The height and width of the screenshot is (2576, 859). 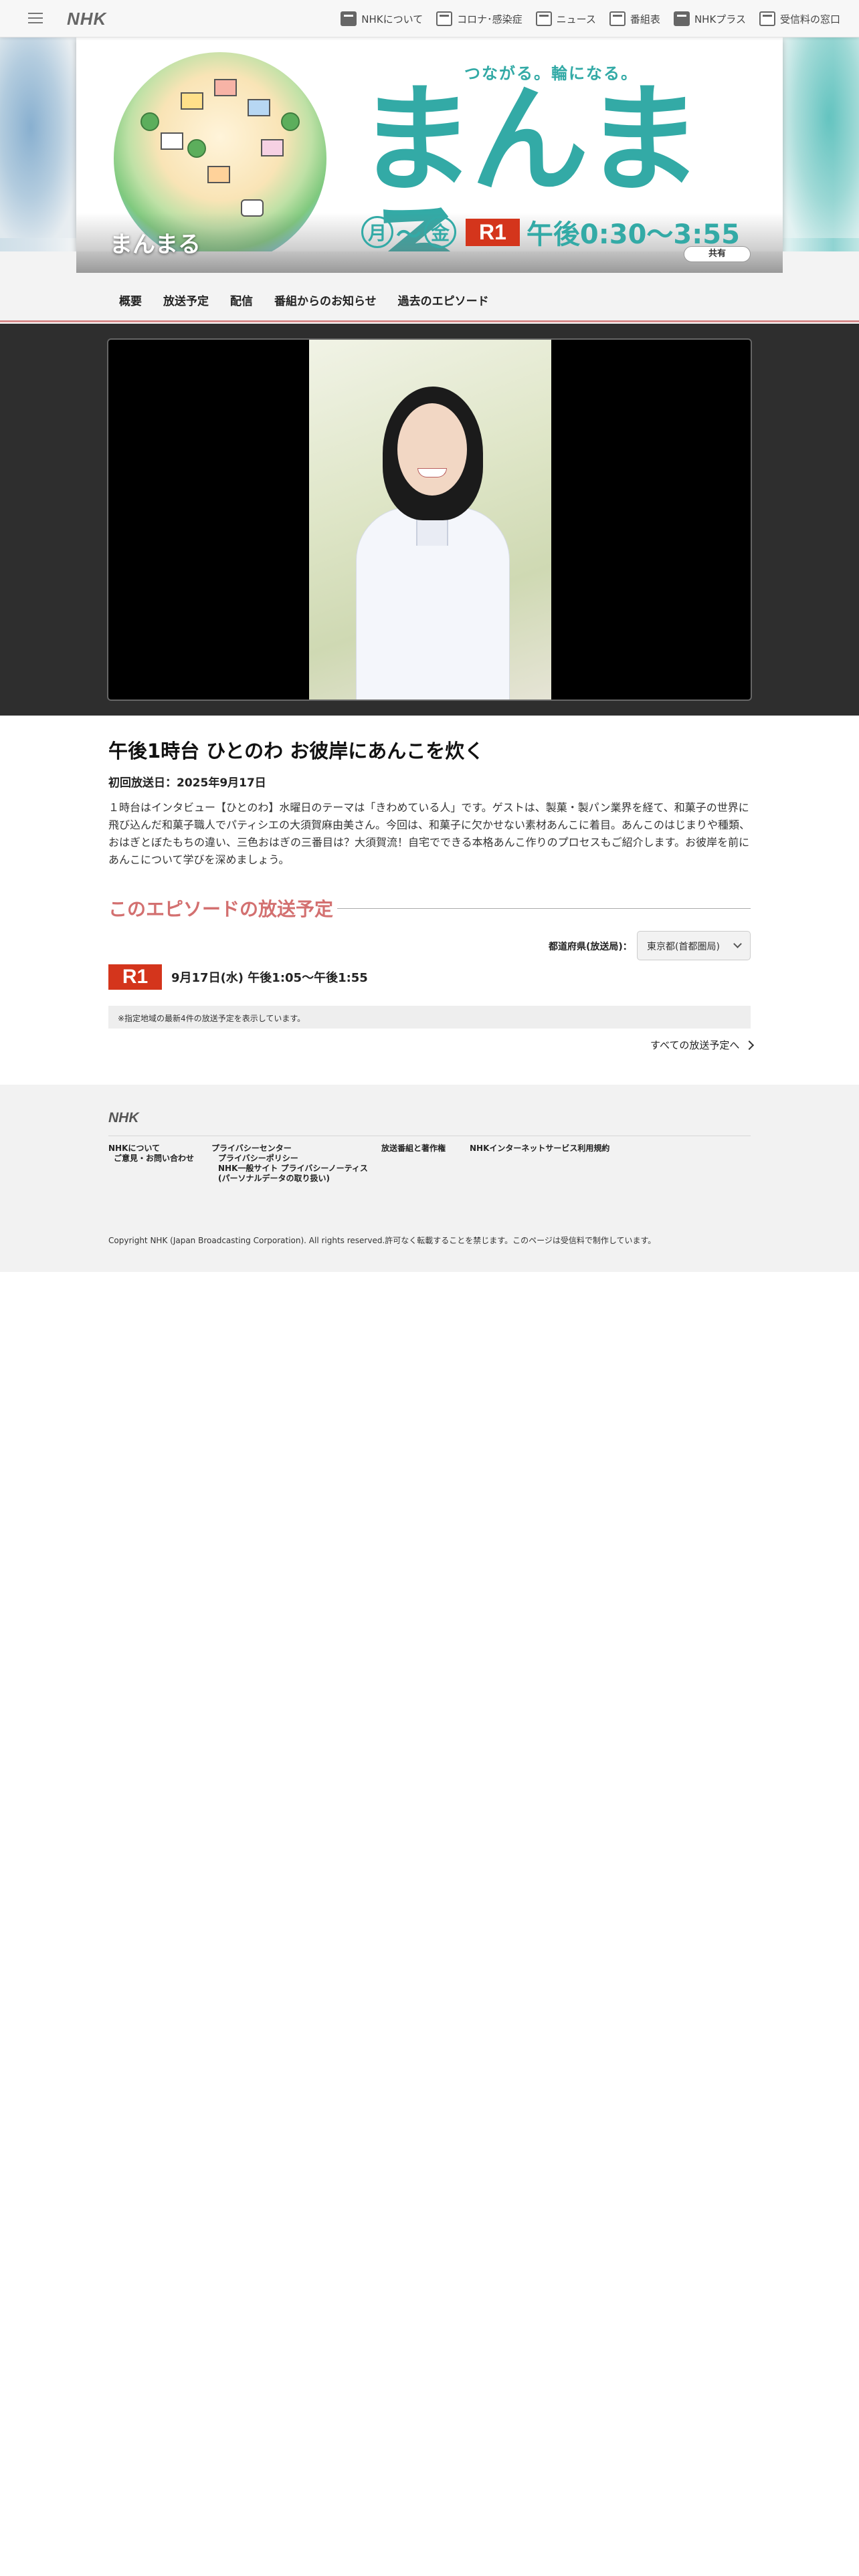 I want to click on tab-streaming: 配信, so click(x=242, y=300).